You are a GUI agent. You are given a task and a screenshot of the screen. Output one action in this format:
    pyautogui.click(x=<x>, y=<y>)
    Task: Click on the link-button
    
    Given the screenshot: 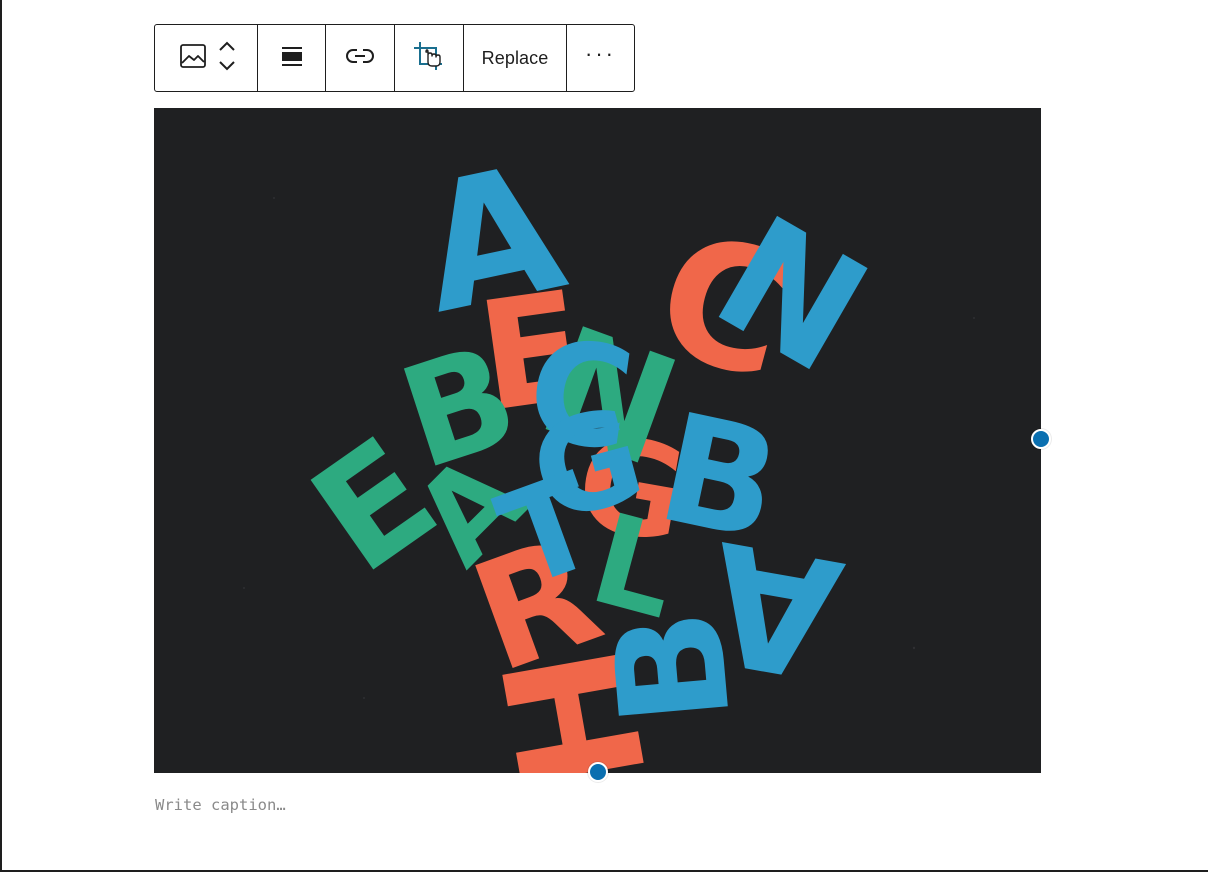 What is the action you would take?
    pyautogui.click(x=360, y=58)
    